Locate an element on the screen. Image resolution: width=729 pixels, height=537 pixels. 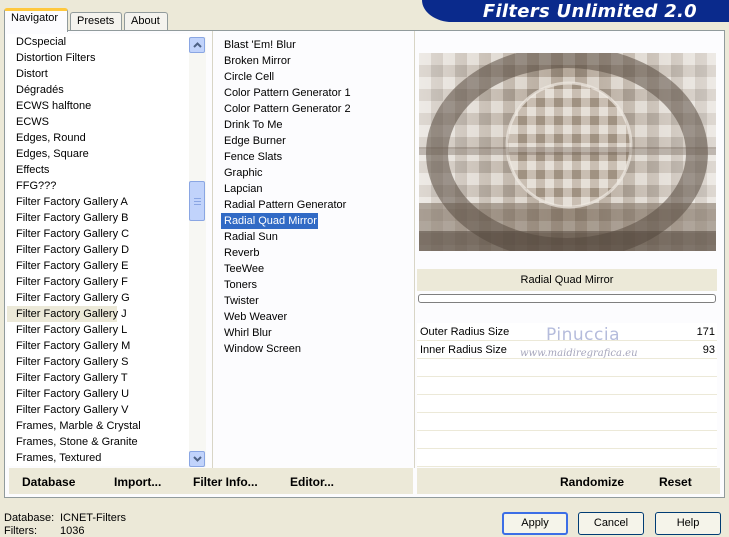
tab-label: Presets is located at coordinates (96, 21).